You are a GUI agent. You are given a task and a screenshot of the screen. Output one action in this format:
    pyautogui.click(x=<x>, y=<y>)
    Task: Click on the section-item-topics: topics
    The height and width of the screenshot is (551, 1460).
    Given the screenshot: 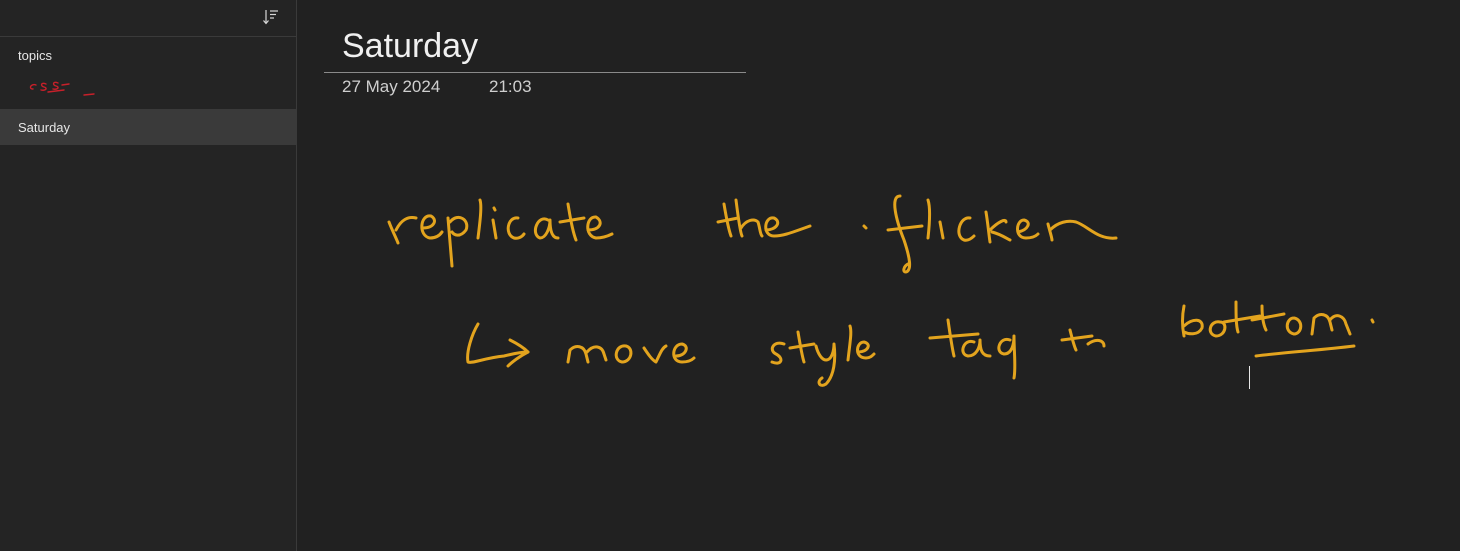 What is the action you would take?
    pyautogui.click(x=148, y=73)
    